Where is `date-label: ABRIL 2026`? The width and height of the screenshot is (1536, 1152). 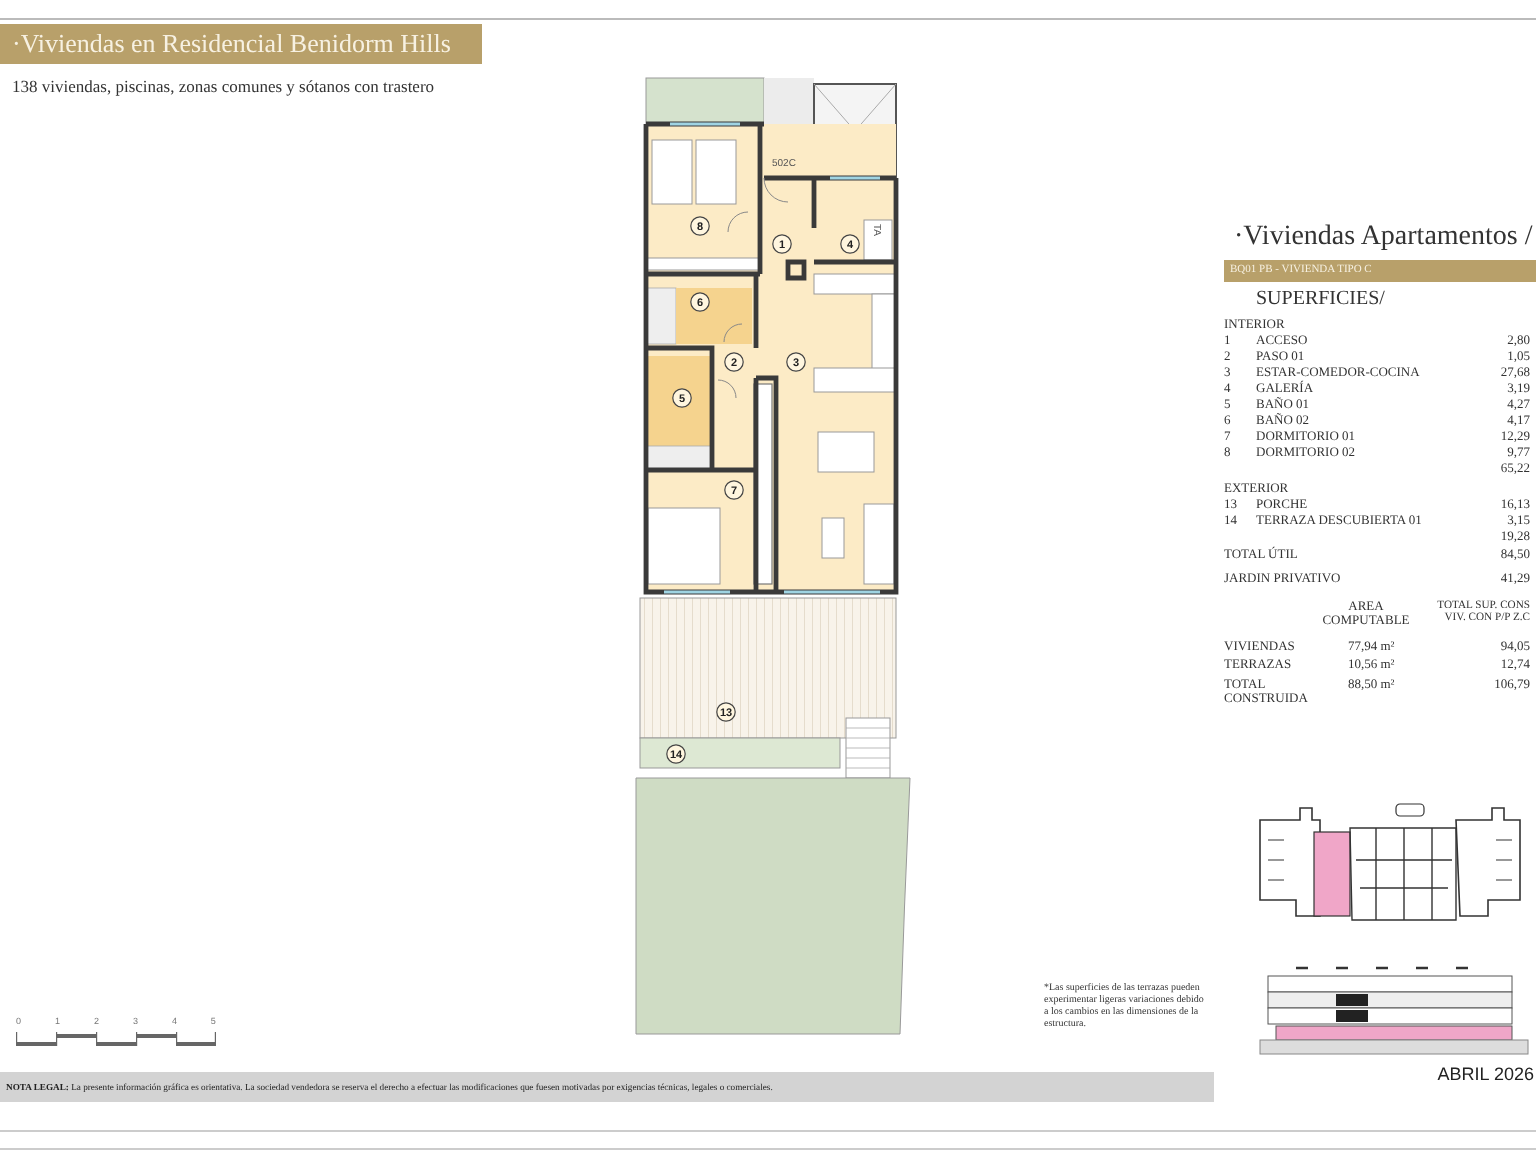 date-label: ABRIL 2026 is located at coordinates (1485, 1073).